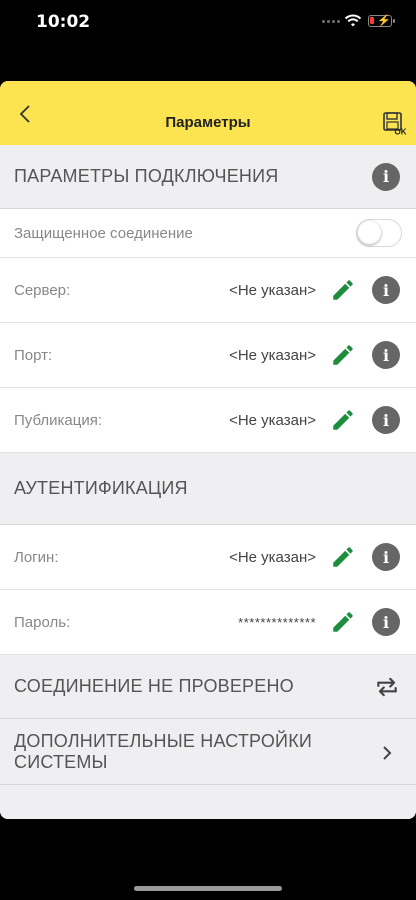  What do you see at coordinates (208, 489) in the screenshot?
I see `section-authentication: АУТЕНТИФИКАЦИЯ` at bounding box center [208, 489].